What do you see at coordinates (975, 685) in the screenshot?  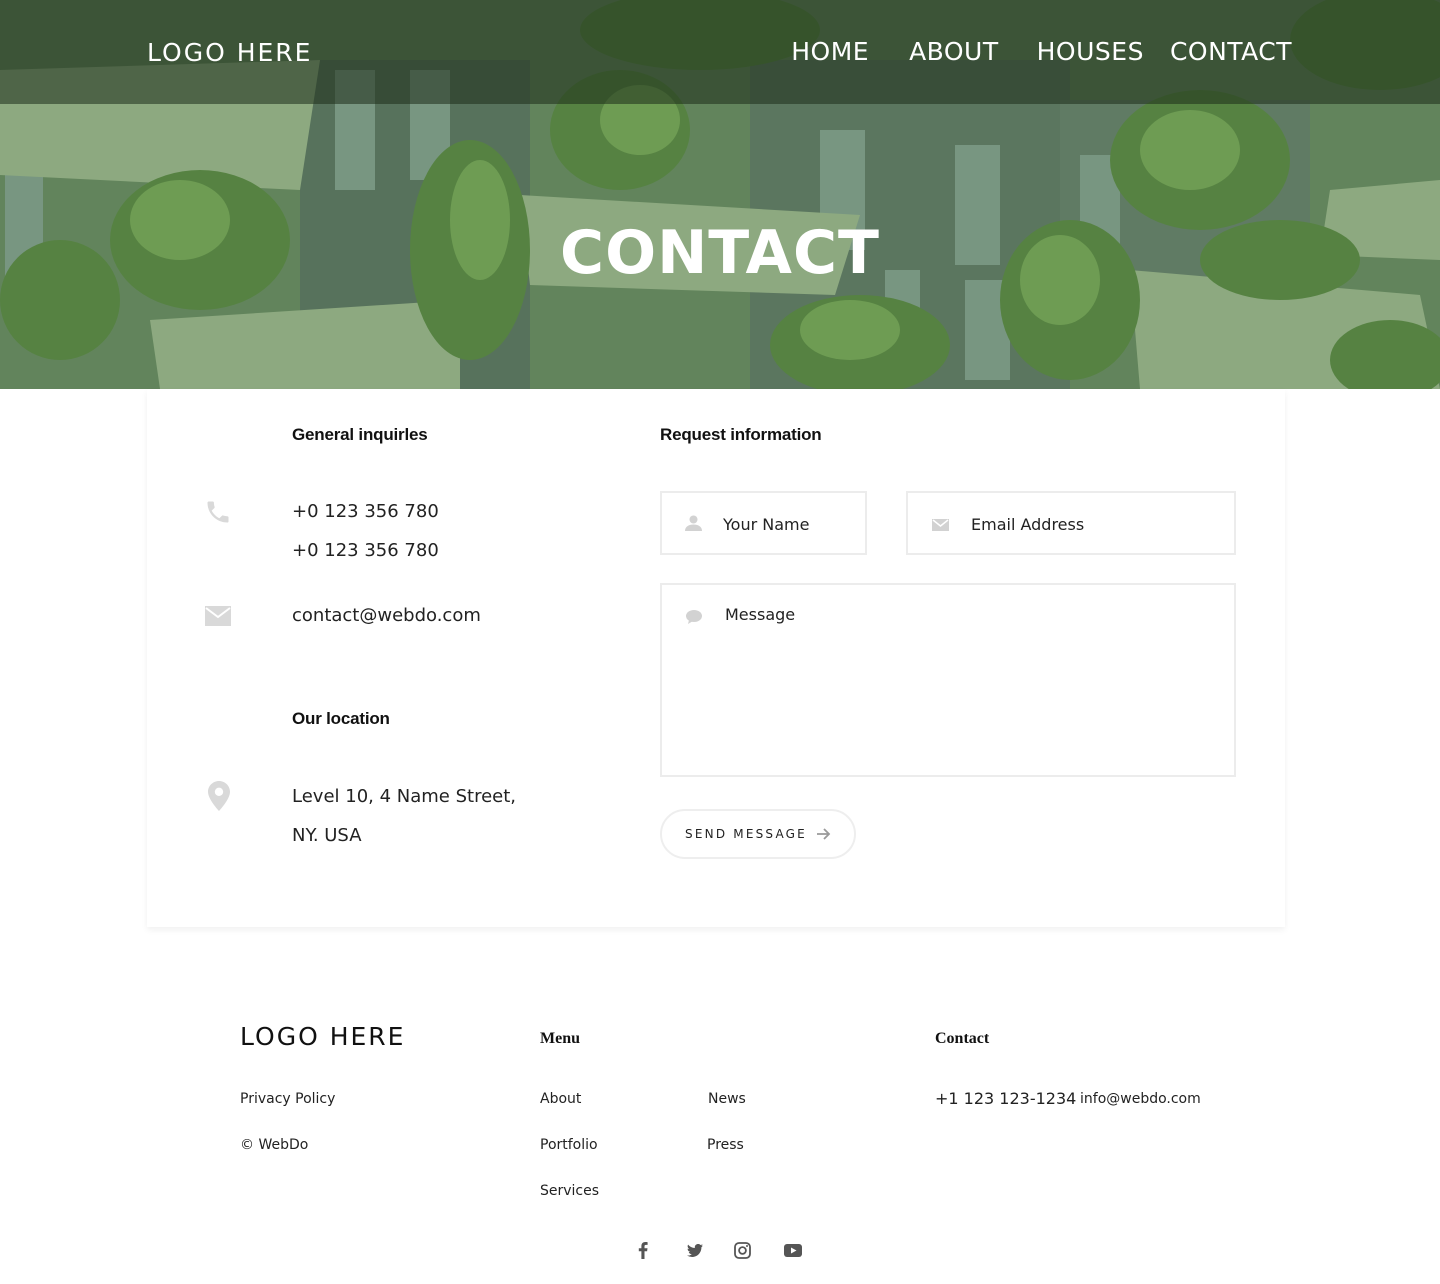 I see `message-input` at bounding box center [975, 685].